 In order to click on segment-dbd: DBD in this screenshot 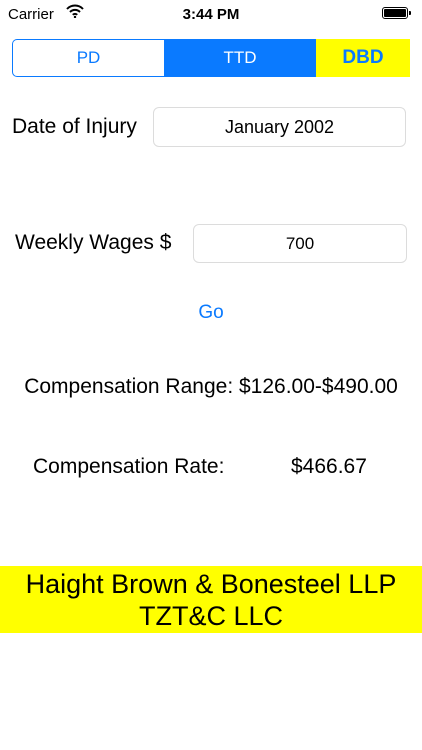, I will do `click(363, 58)`.